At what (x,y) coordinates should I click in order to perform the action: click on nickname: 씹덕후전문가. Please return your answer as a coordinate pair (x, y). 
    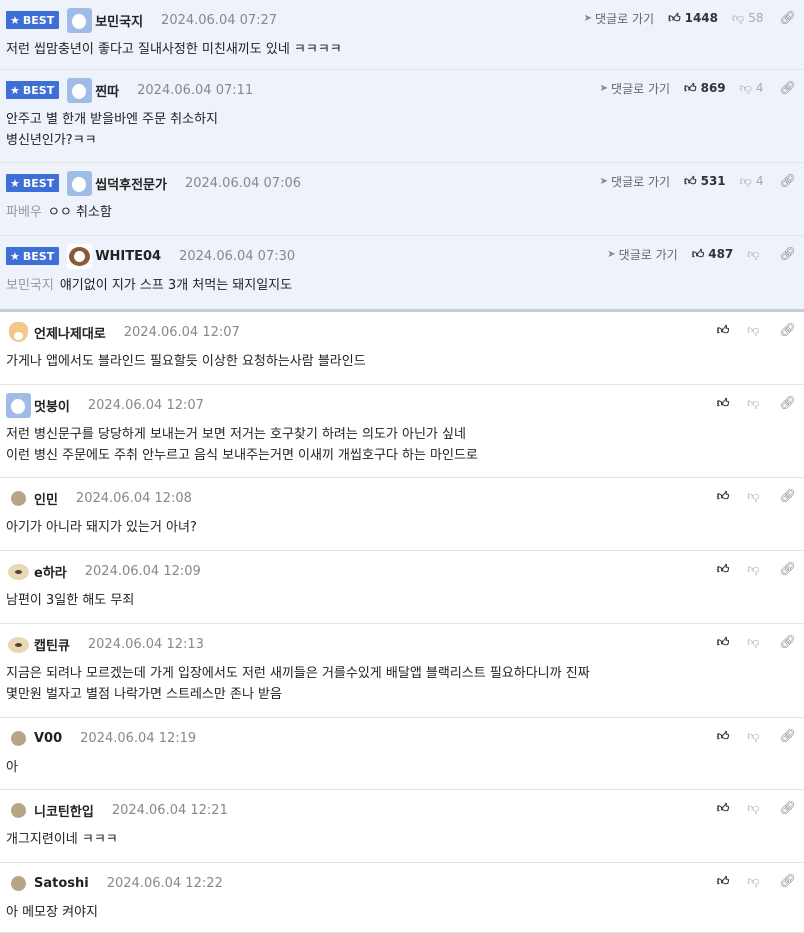
    Looking at the image, I should click on (131, 183).